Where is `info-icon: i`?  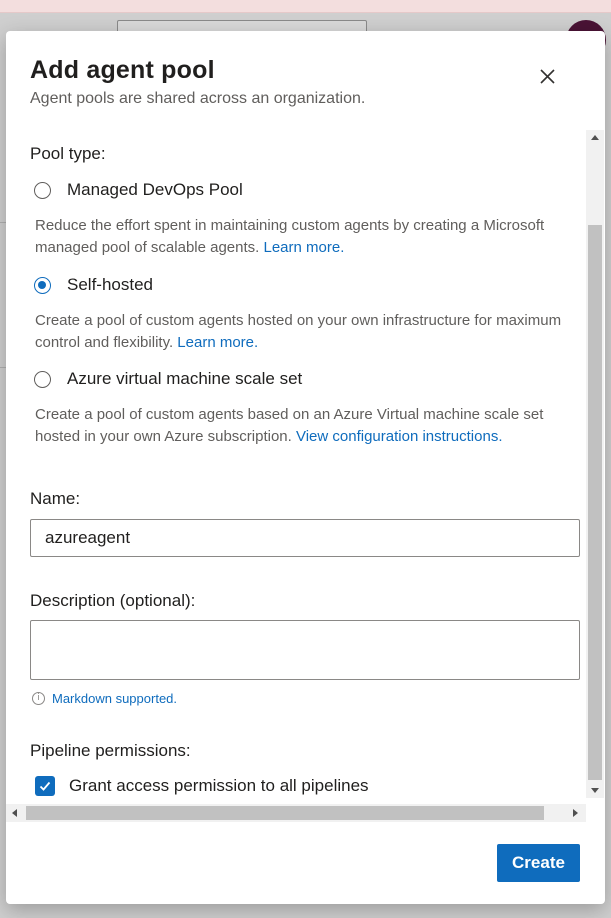
info-icon: i is located at coordinates (38, 698).